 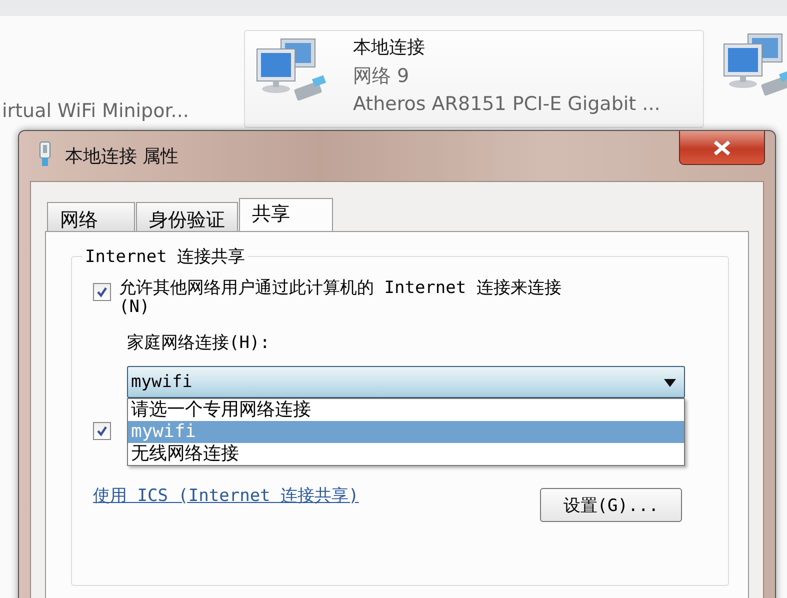 I want to click on field-label: 家庭网络连接(H):, so click(x=199, y=343).